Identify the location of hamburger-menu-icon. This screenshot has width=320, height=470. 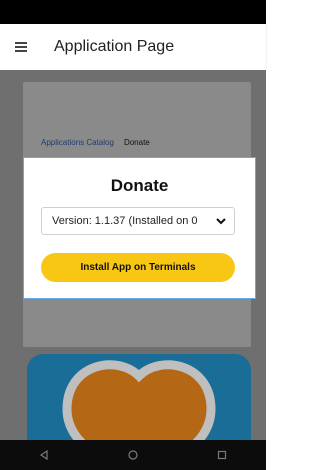
(21, 47).